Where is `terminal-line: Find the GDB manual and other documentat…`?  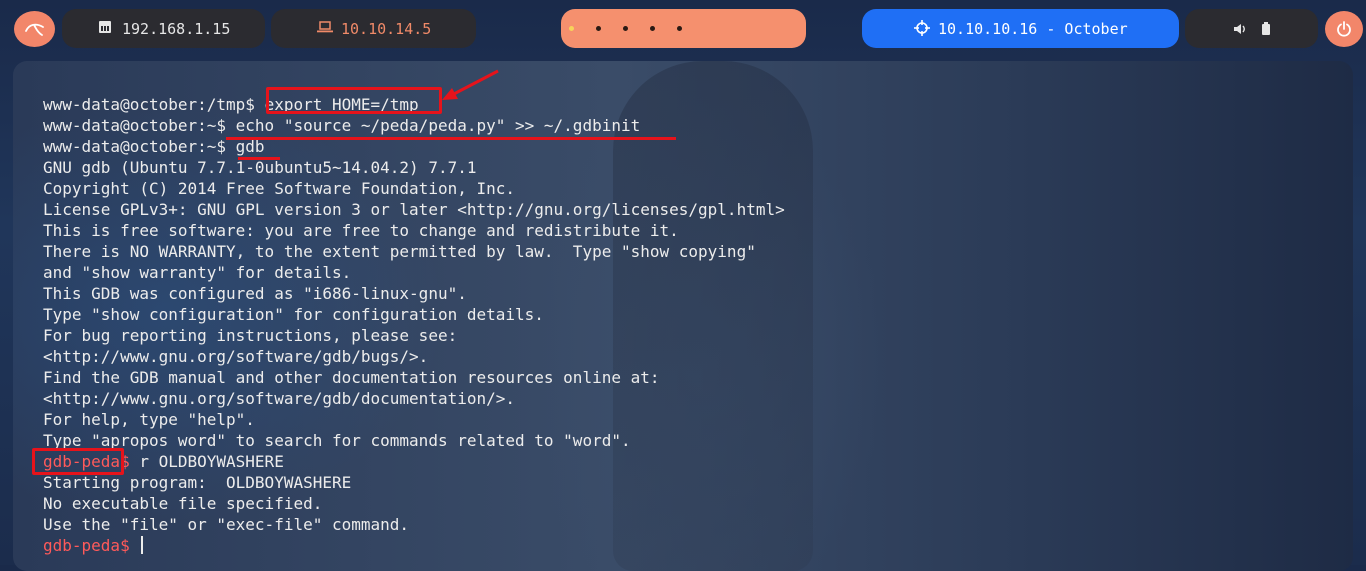
terminal-line: Find the GDB manual and other documentat… is located at coordinates (414, 377).